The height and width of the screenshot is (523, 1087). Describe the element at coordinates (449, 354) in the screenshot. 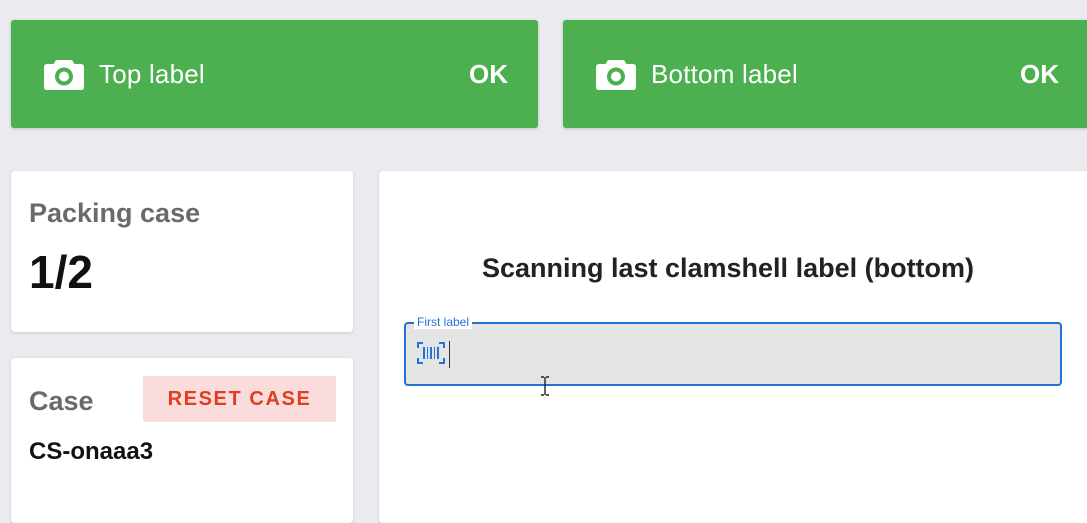

I see `text-caret` at that location.